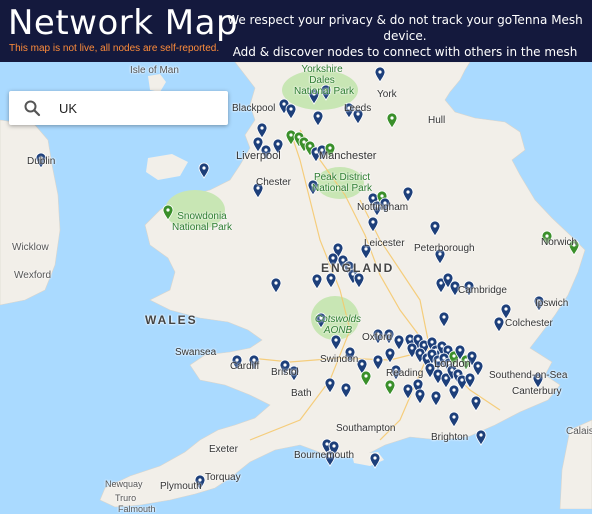 The width and height of the screenshot is (592, 514). Describe the element at coordinates (167, 167) in the screenshot. I see `land-anglesey` at that location.